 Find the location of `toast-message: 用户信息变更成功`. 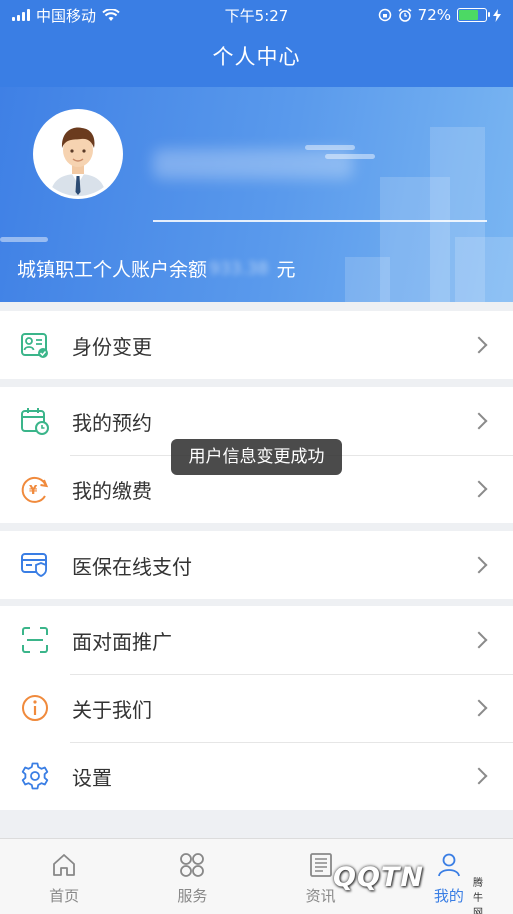

toast-message: 用户信息变更成功 is located at coordinates (256, 457).